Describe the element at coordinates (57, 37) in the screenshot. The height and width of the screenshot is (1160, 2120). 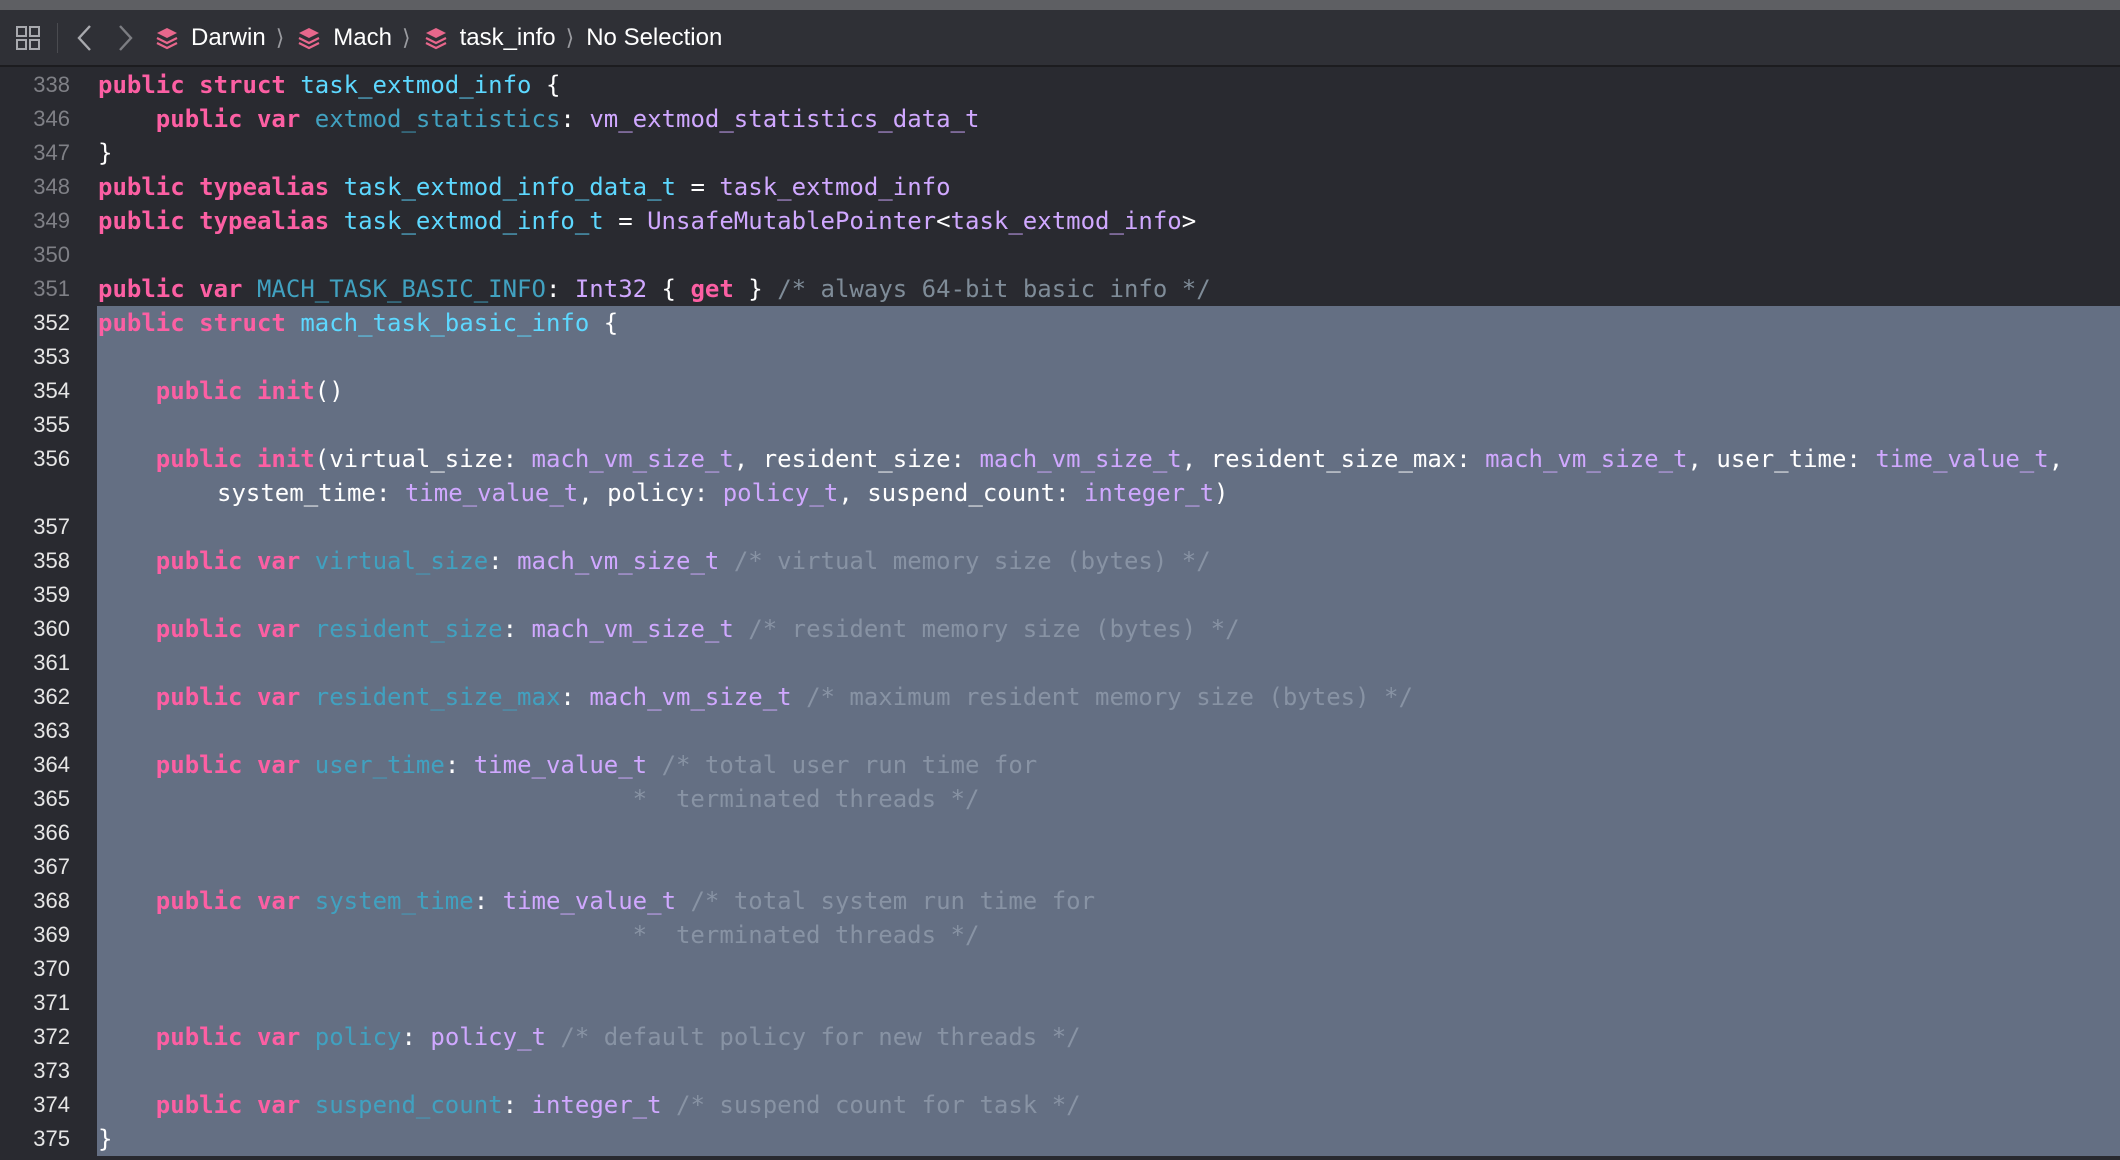
I see `jump-bar-divider` at that location.